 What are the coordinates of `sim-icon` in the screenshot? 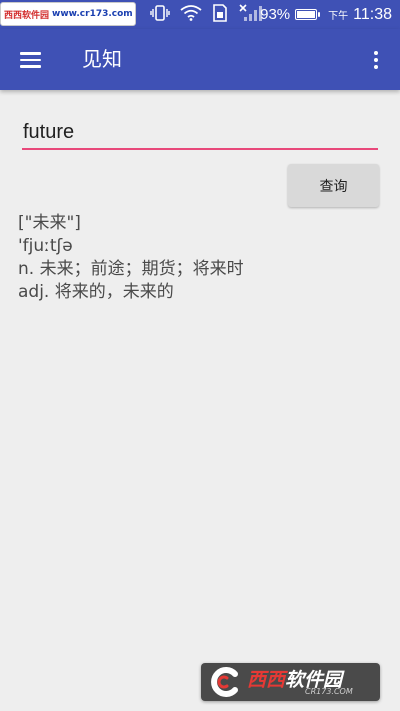 It's located at (220, 14).